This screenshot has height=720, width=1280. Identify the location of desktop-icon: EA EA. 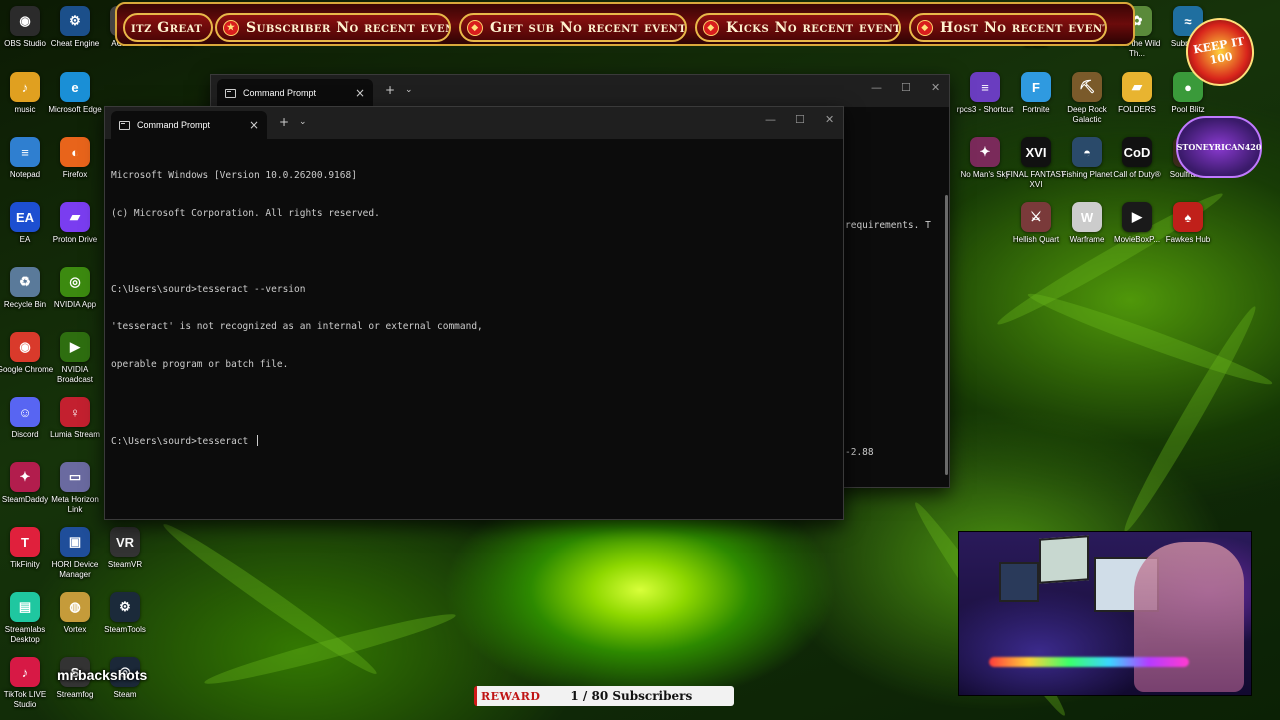
(25, 223).